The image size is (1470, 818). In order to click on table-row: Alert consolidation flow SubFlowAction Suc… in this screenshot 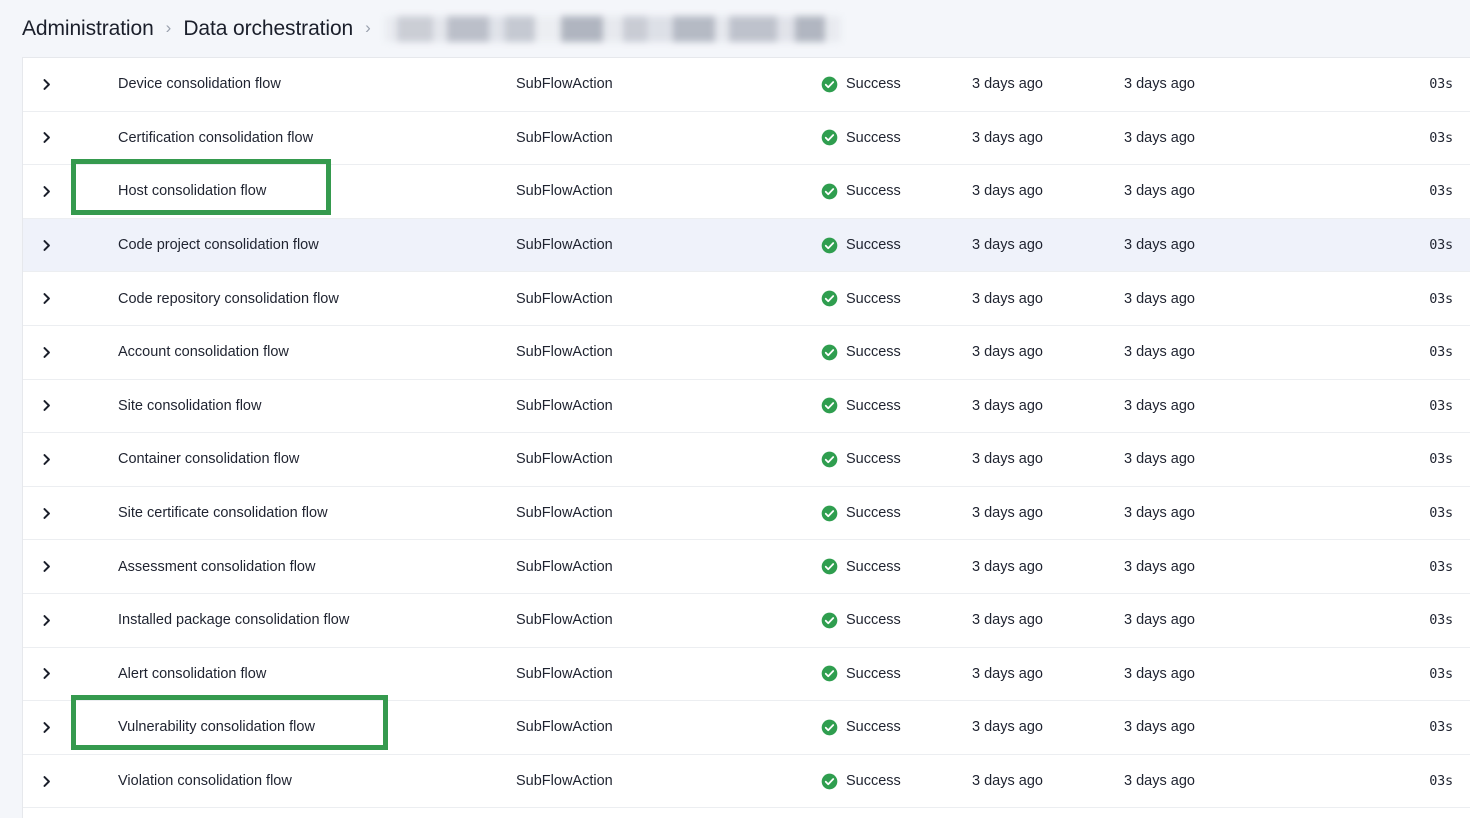, I will do `click(746, 674)`.